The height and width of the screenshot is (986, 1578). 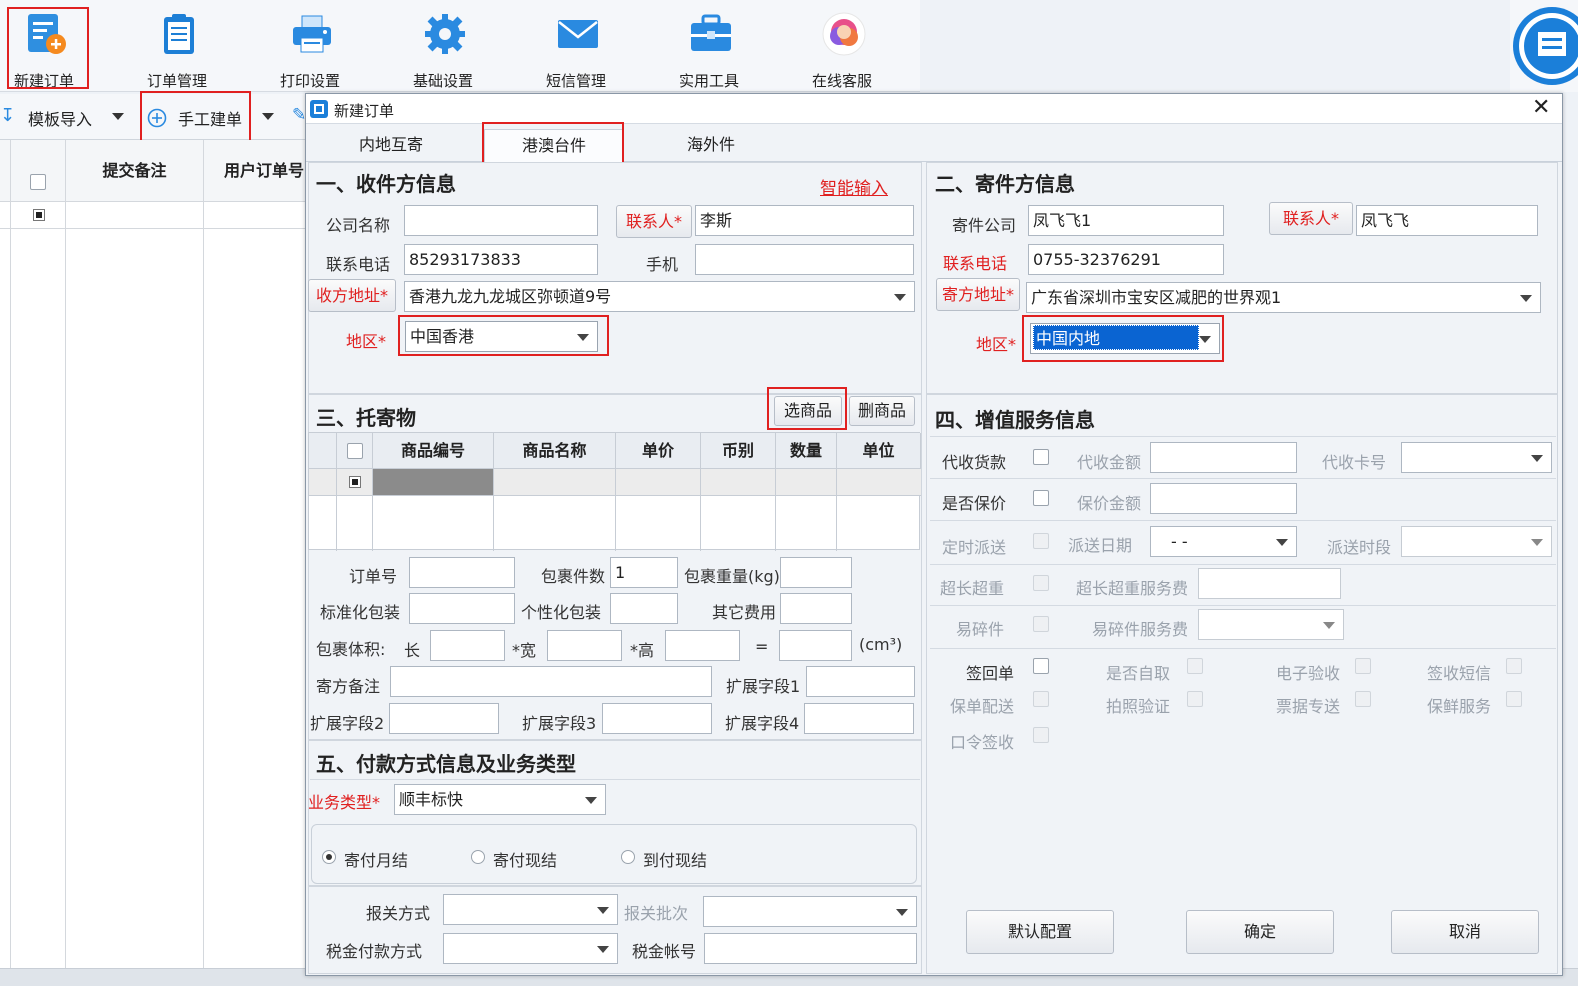 What do you see at coordinates (1476, 457) in the screenshot?
I see `cod-card-select` at bounding box center [1476, 457].